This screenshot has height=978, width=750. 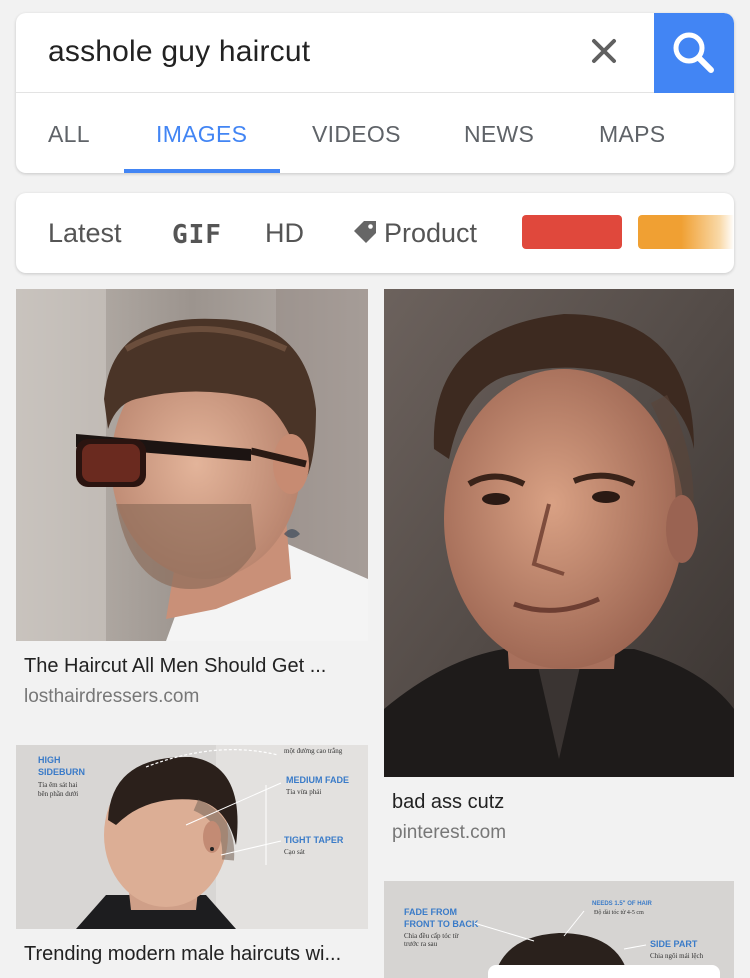 What do you see at coordinates (572, 232) in the screenshot?
I see `color-filter-red` at bounding box center [572, 232].